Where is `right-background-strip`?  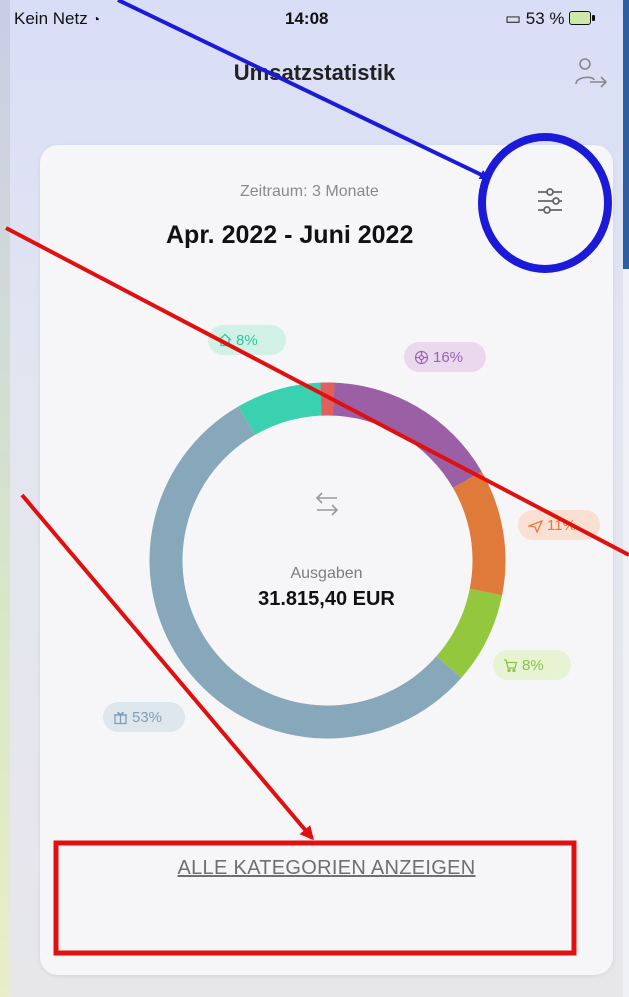 right-background-strip is located at coordinates (626, 498).